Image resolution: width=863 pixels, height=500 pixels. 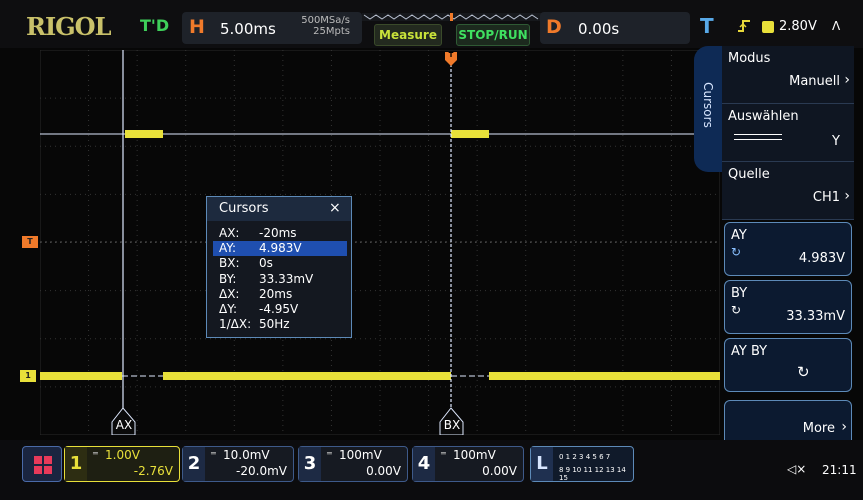 I want to click on by-value: 33.33mV, so click(x=815, y=316).